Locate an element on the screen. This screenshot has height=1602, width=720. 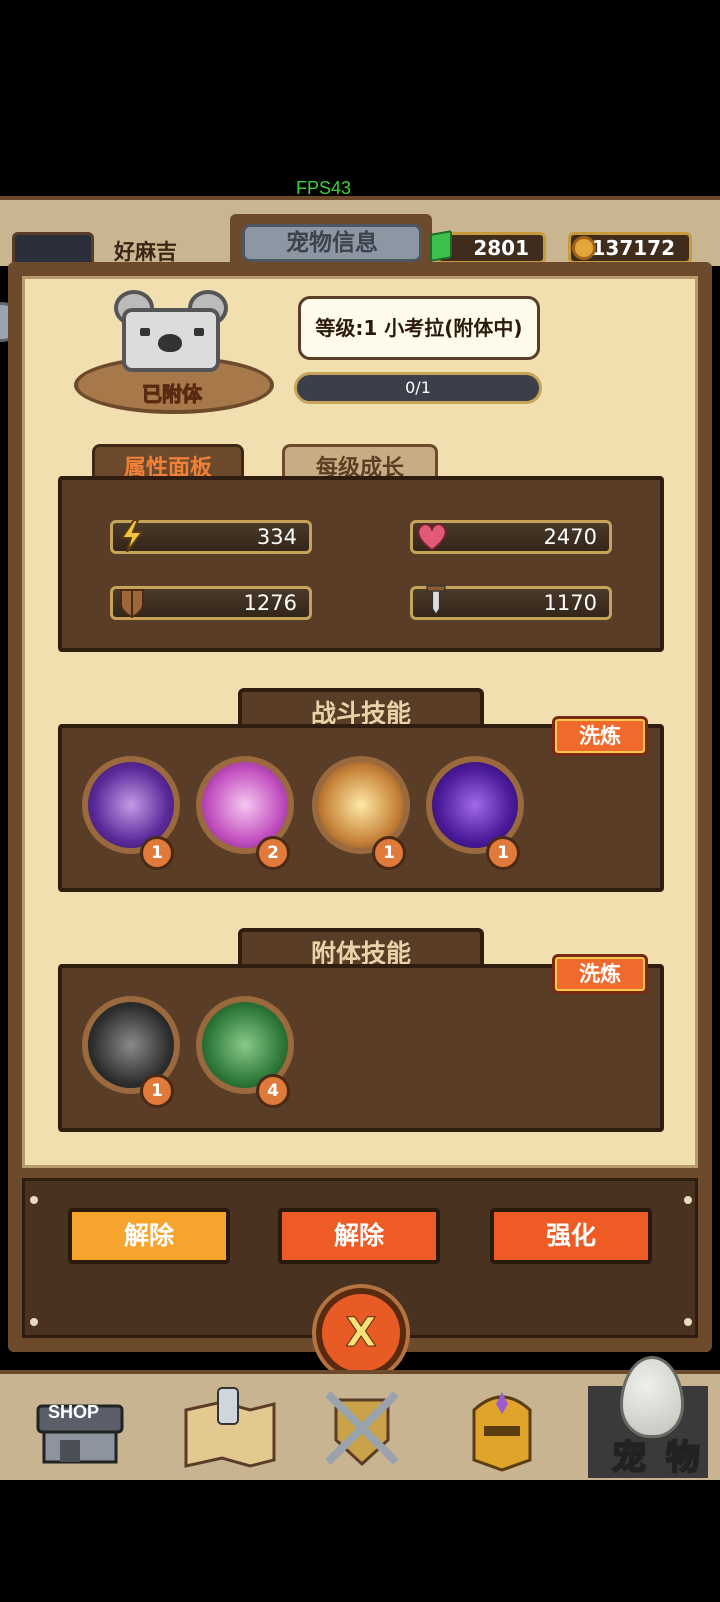
nav-shop: SHOP is located at coordinates (80, 1428).